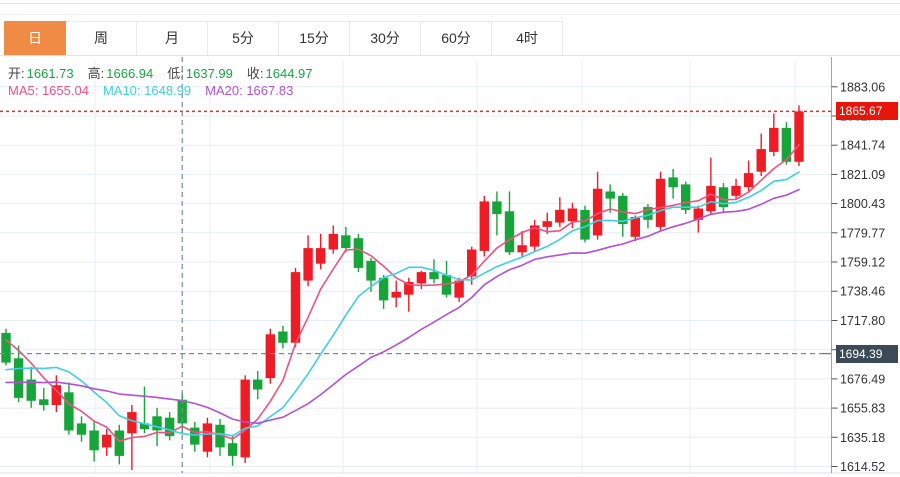 The width and height of the screenshot is (900, 477). What do you see at coordinates (862, 146) in the screenshot?
I see `y-axis-tick-label: 1841.74` at bounding box center [862, 146].